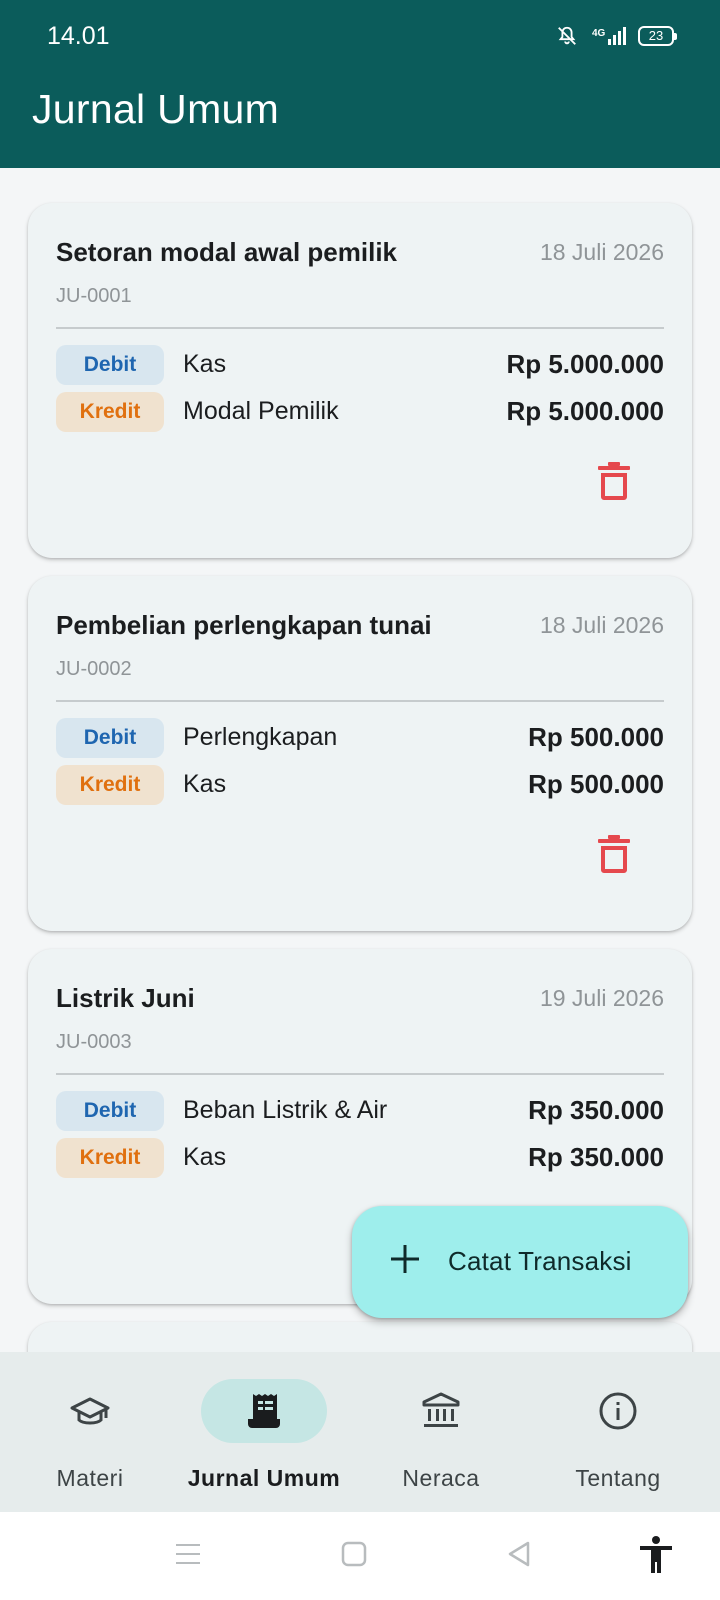 The width and height of the screenshot is (720, 1600). I want to click on menu-icon, so click(188, 1554).